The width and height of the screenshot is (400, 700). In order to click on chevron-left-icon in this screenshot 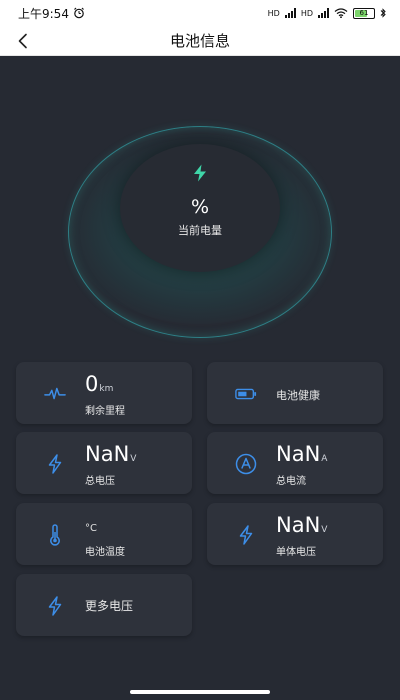, I will do `click(22, 41)`.